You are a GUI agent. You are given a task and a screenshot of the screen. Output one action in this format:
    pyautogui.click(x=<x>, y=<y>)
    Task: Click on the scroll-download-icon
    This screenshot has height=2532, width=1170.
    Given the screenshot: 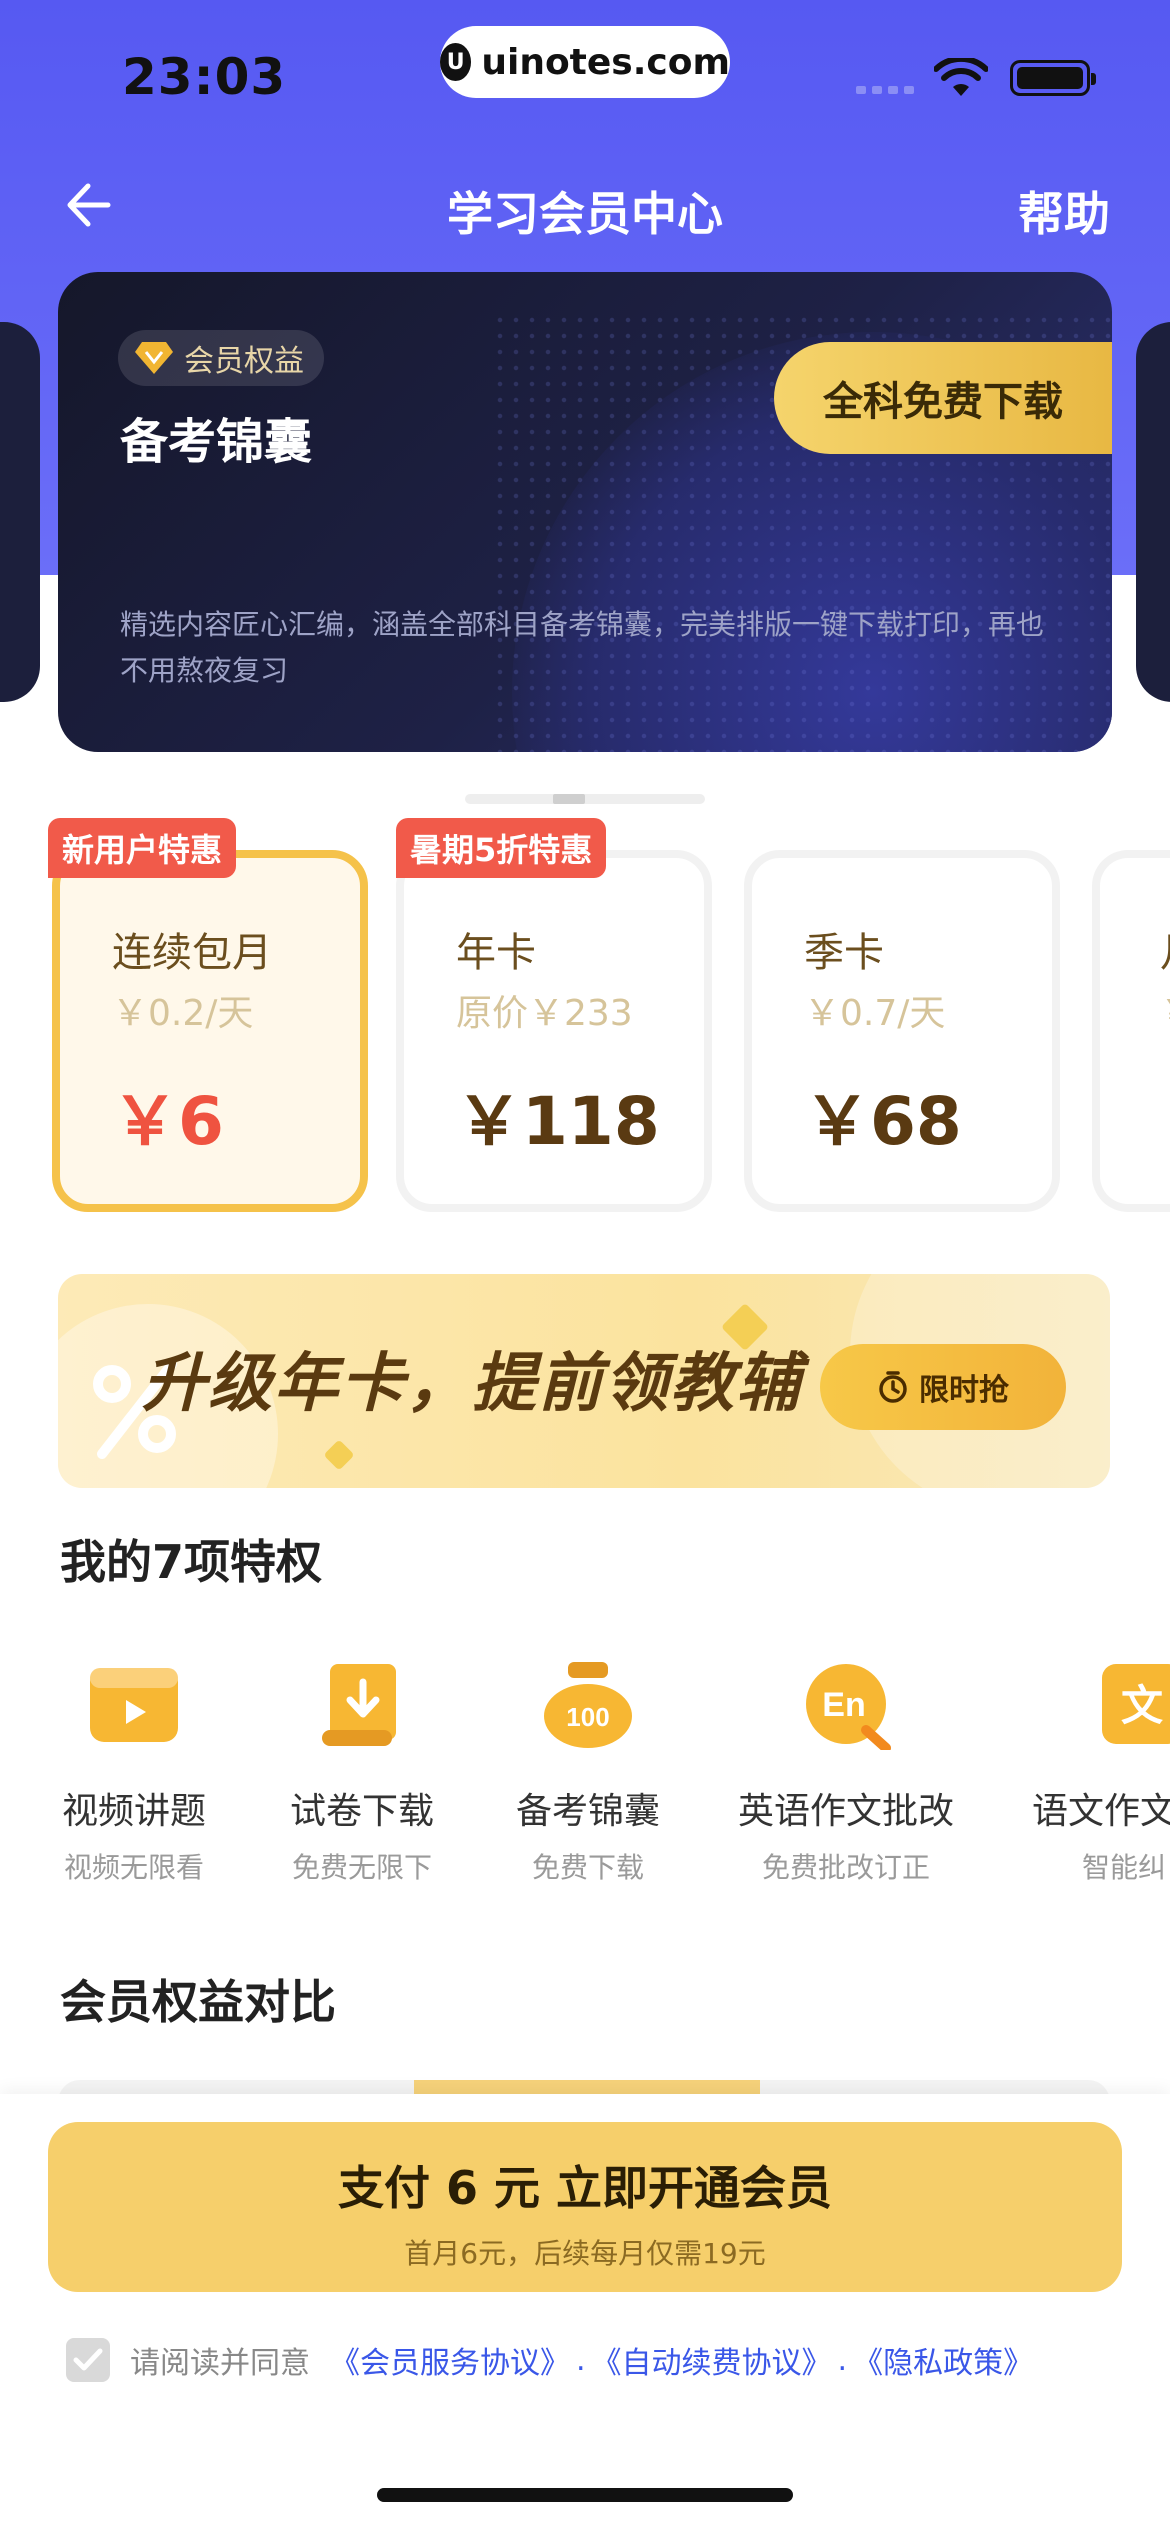 What is the action you would take?
    pyautogui.click(x=359, y=1705)
    